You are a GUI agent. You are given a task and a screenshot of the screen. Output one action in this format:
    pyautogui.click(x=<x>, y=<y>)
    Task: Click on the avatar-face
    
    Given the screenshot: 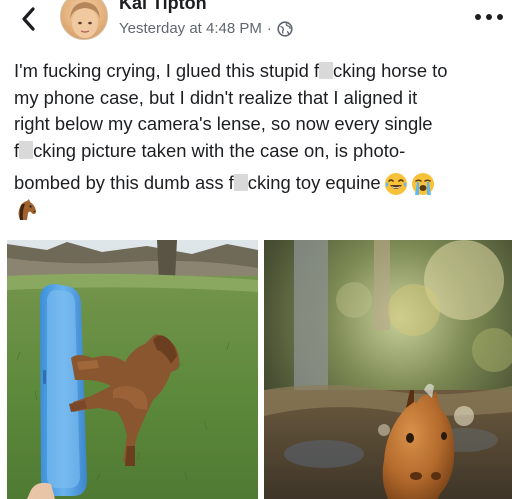 What is the action you would take?
    pyautogui.click(x=85, y=20)
    